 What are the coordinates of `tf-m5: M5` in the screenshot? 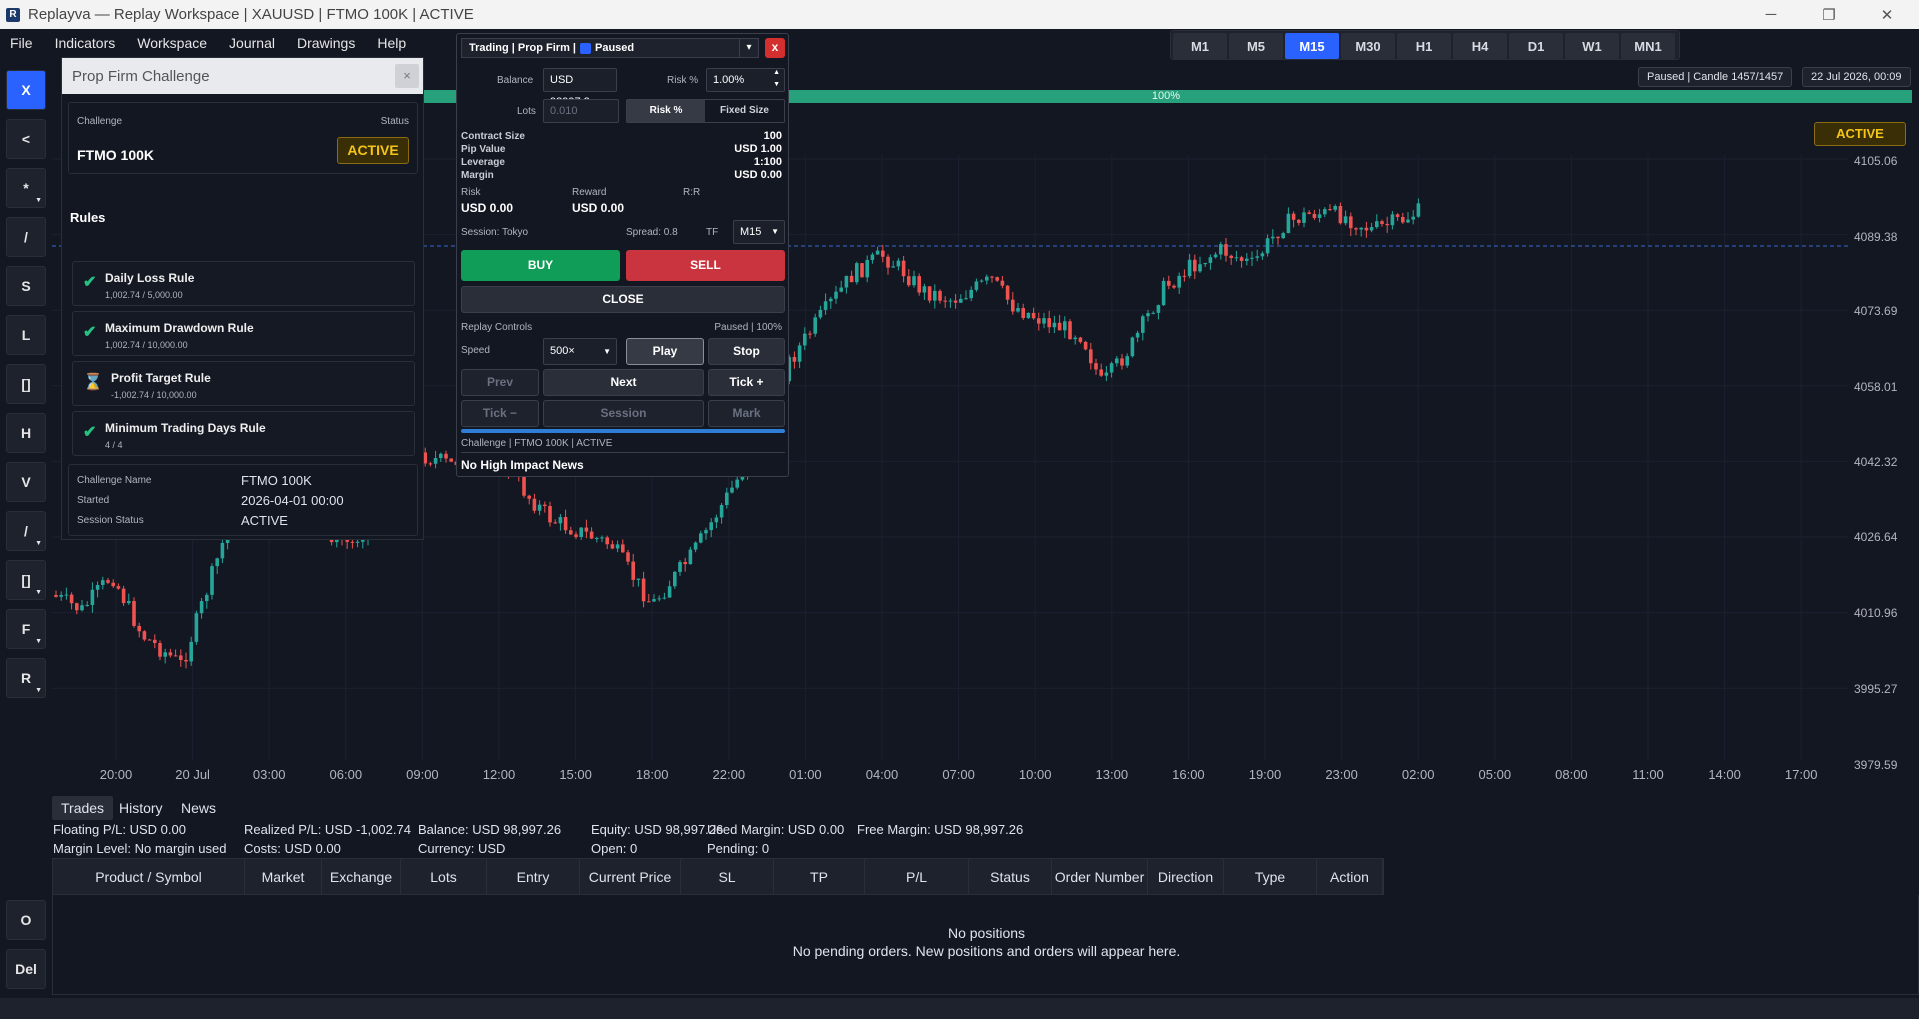 It's located at (1256, 46).